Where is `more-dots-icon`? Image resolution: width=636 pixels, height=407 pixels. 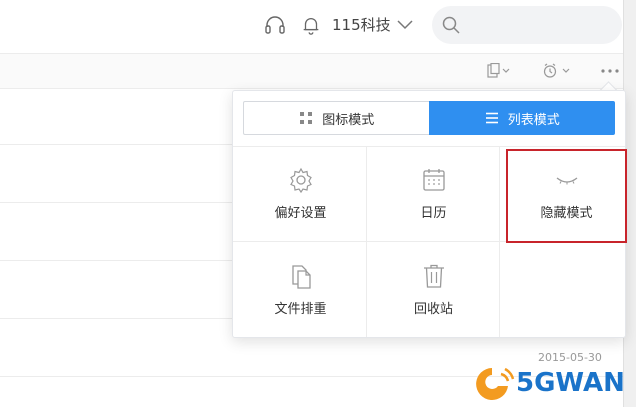
more-dots-icon is located at coordinates (610, 71).